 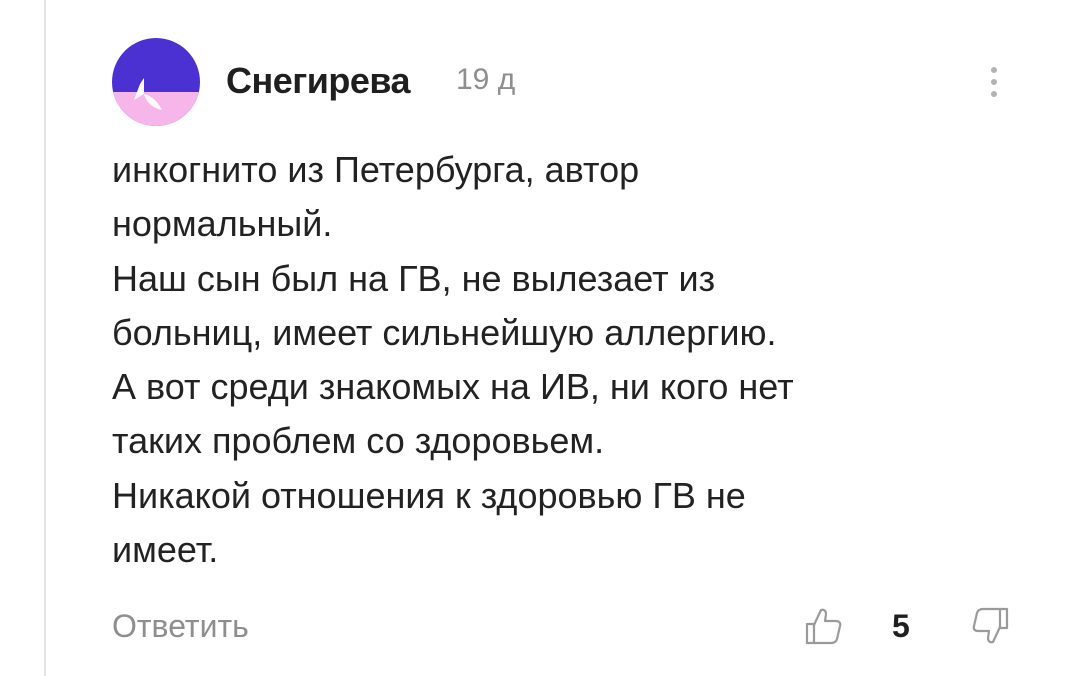 I want to click on thumbs-up-icon, so click(x=823, y=626).